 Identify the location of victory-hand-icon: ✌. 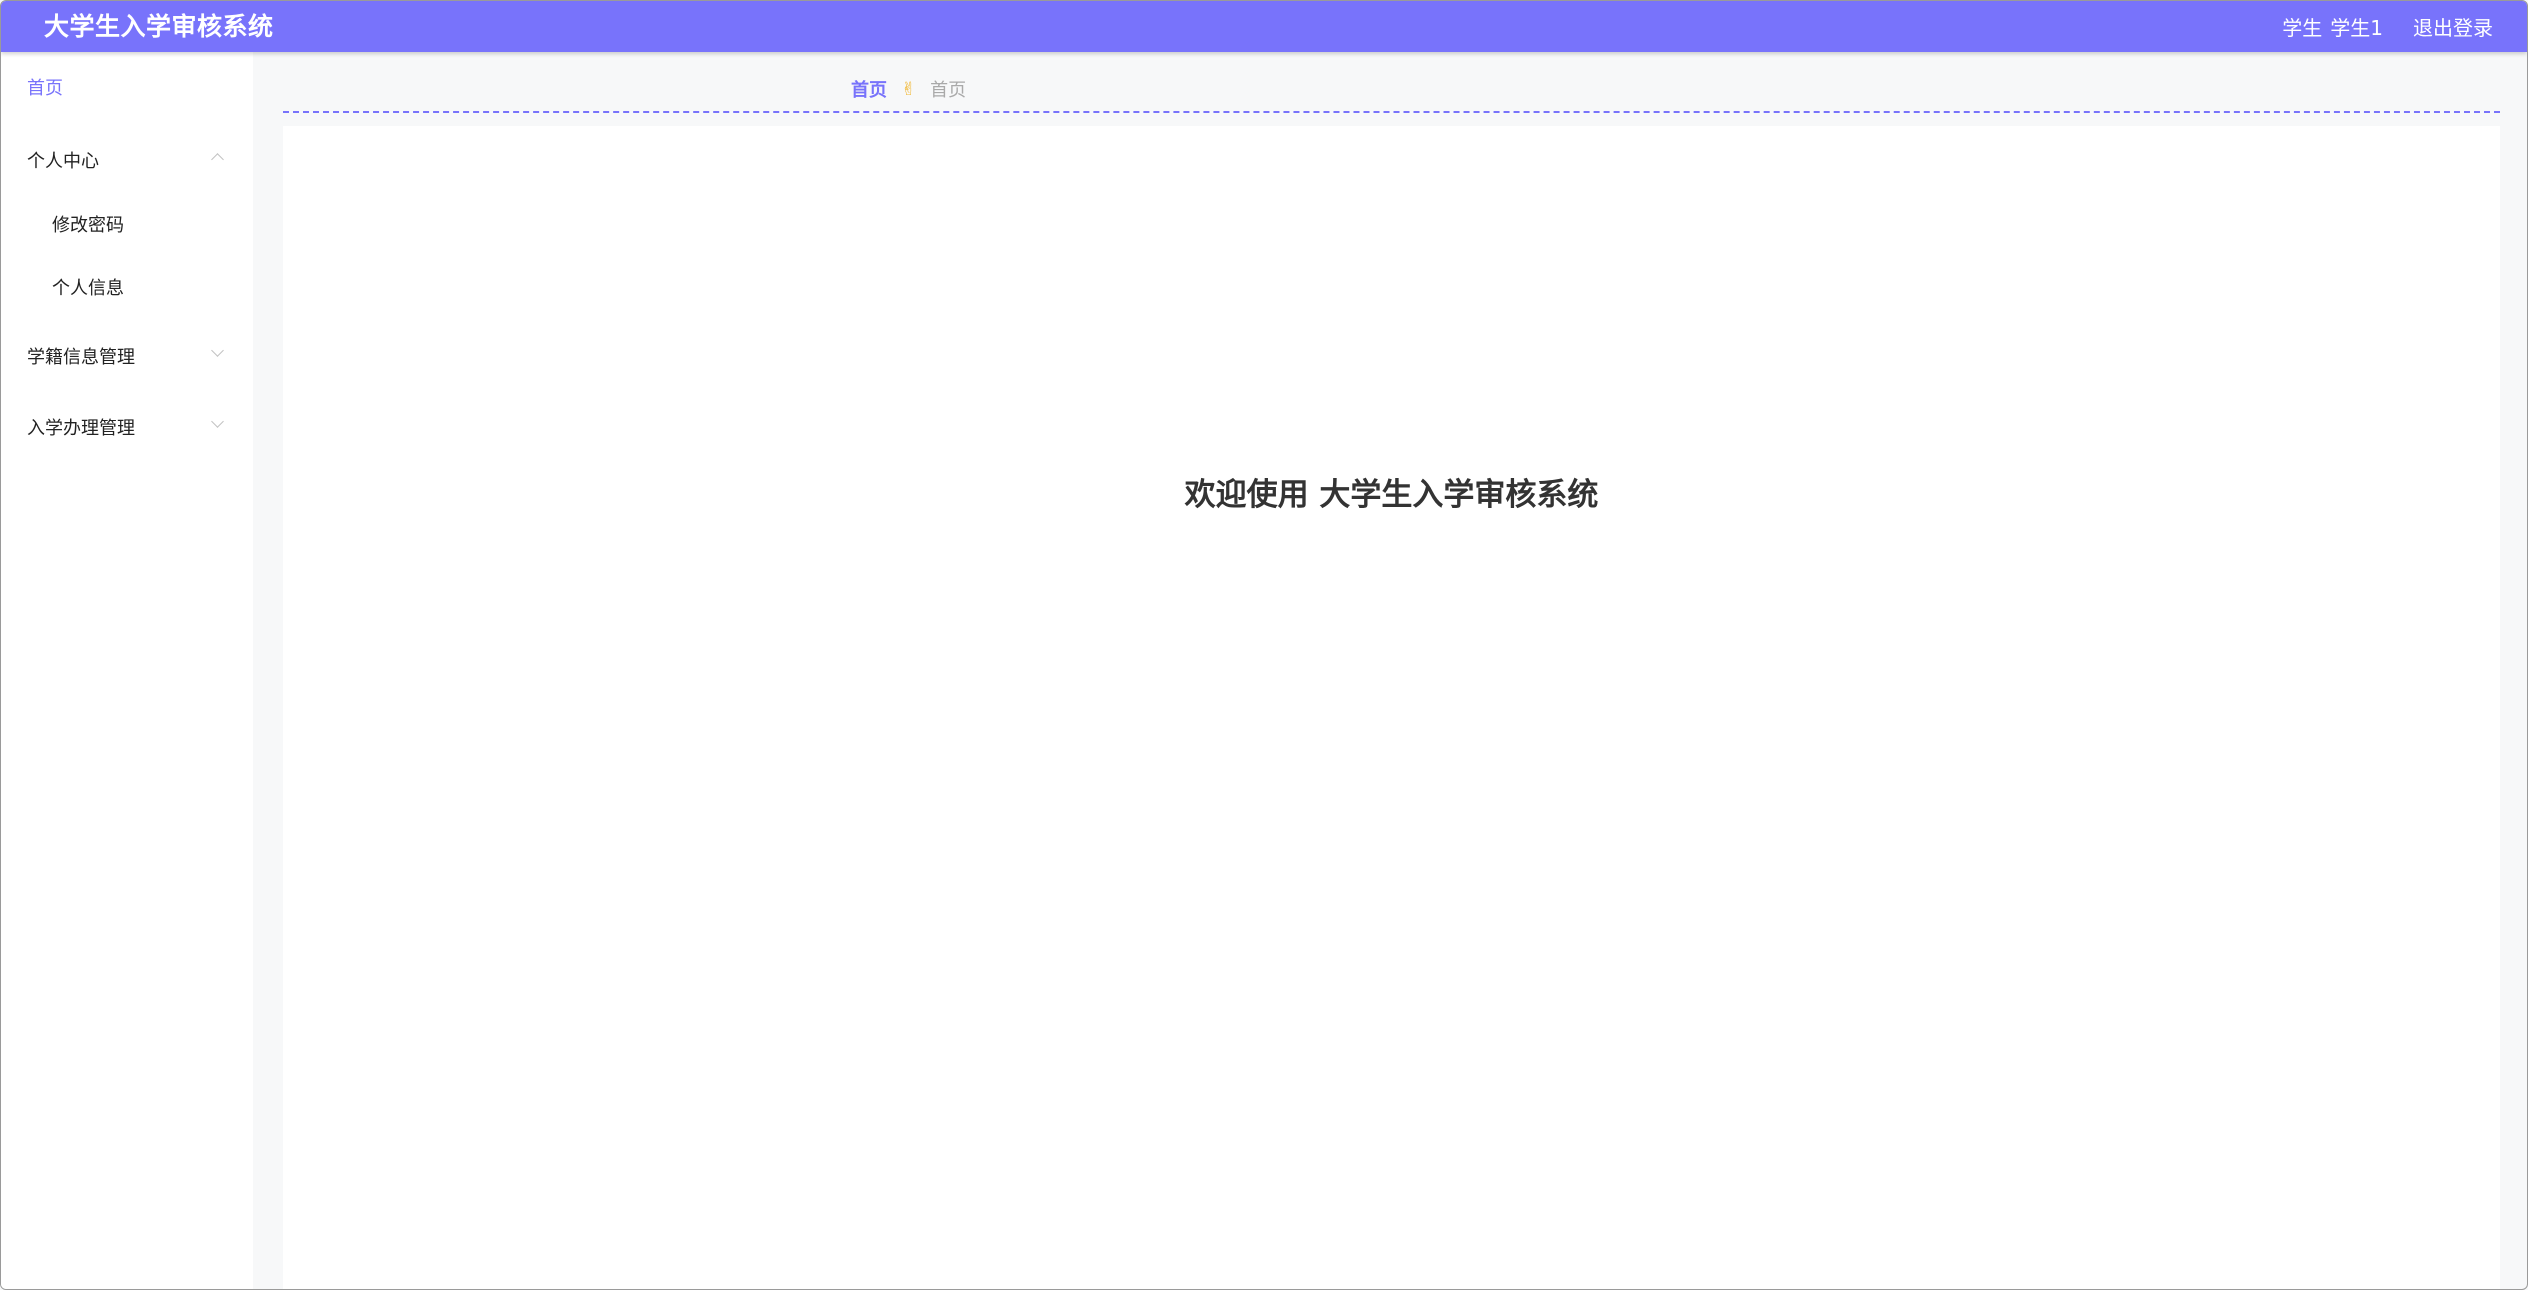
(909, 89).